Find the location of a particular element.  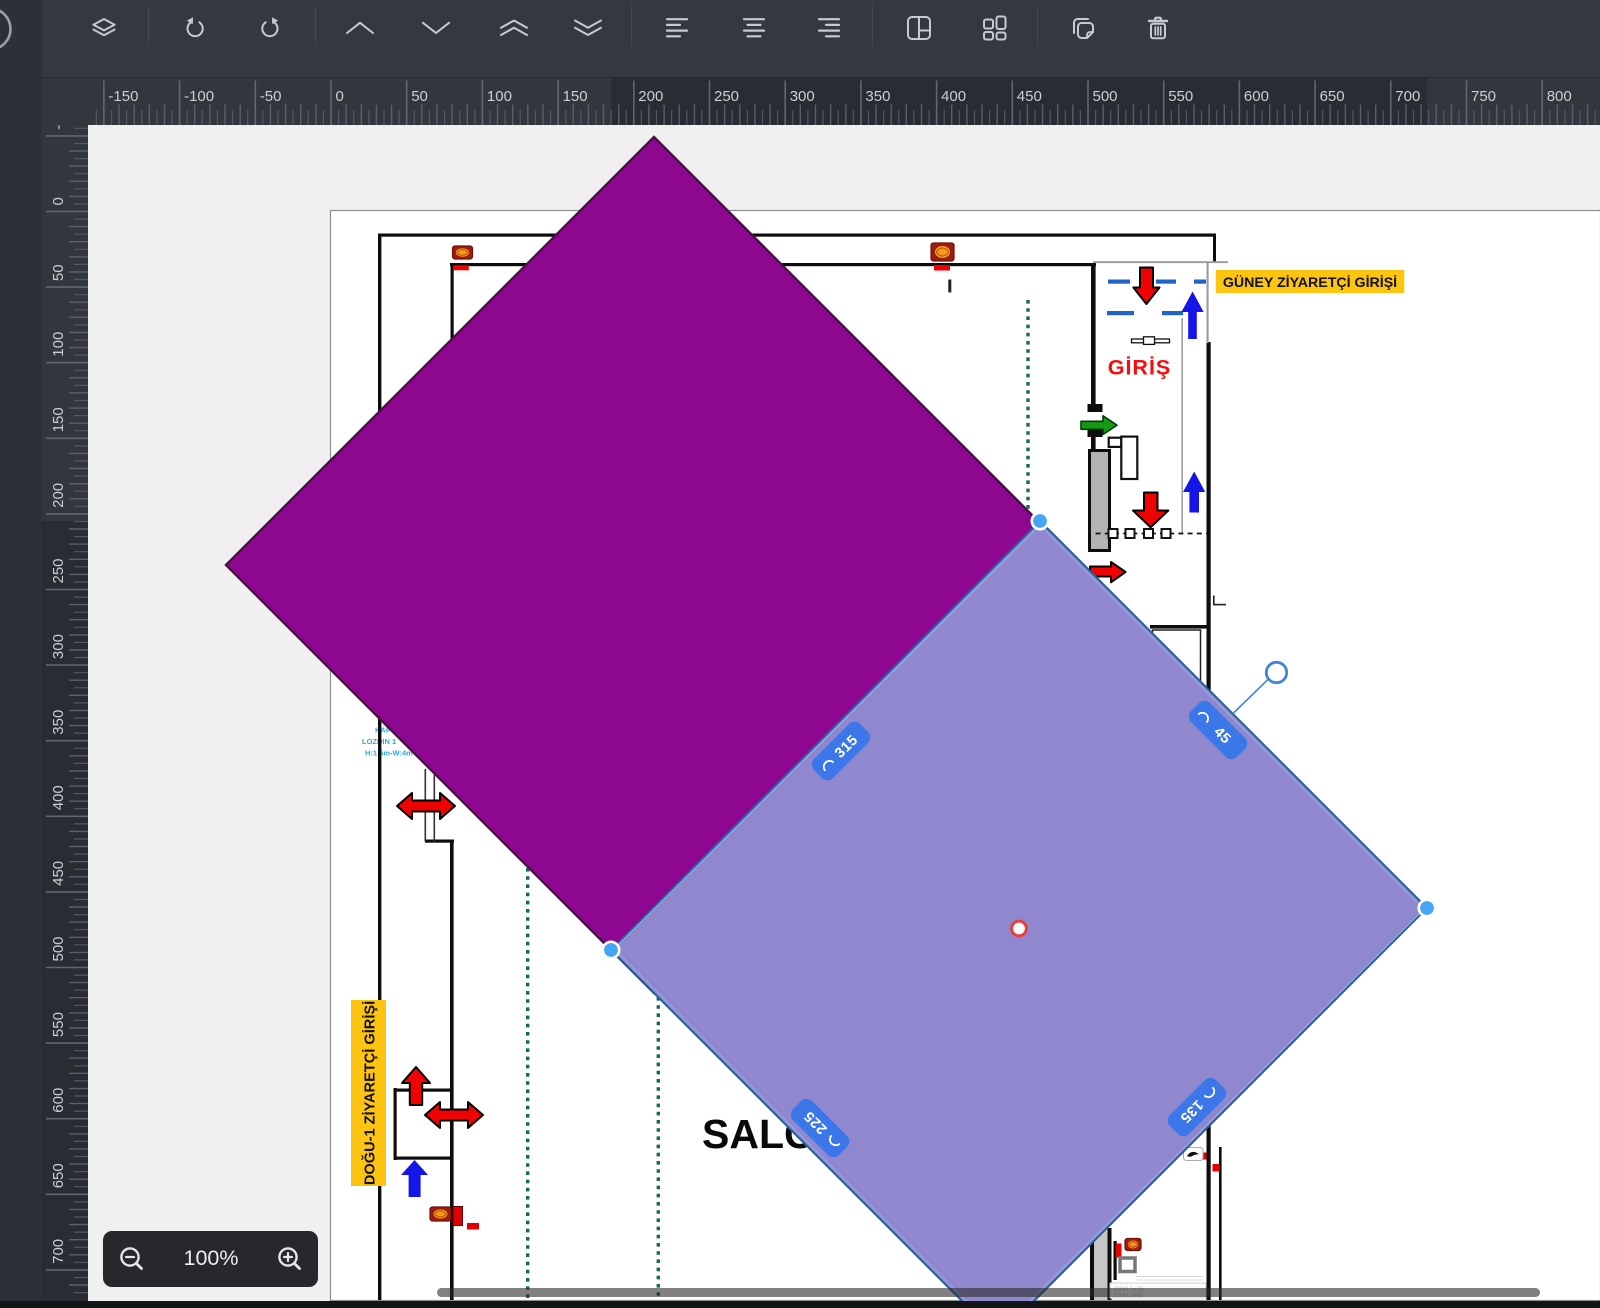

svg-text: GÜNEY ZİYARETÇİ GİRİŞİ is located at coordinates (1310, 282).